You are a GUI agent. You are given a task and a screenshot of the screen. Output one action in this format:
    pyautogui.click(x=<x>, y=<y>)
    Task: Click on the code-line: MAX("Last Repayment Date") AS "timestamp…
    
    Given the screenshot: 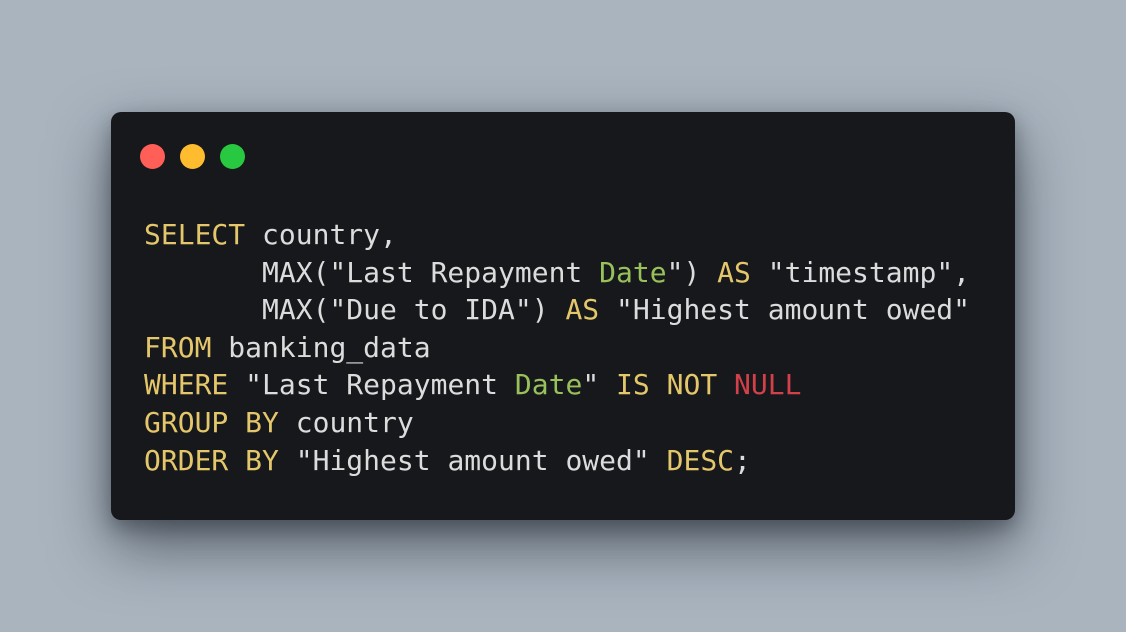 What is the action you would take?
    pyautogui.click(x=557, y=273)
    